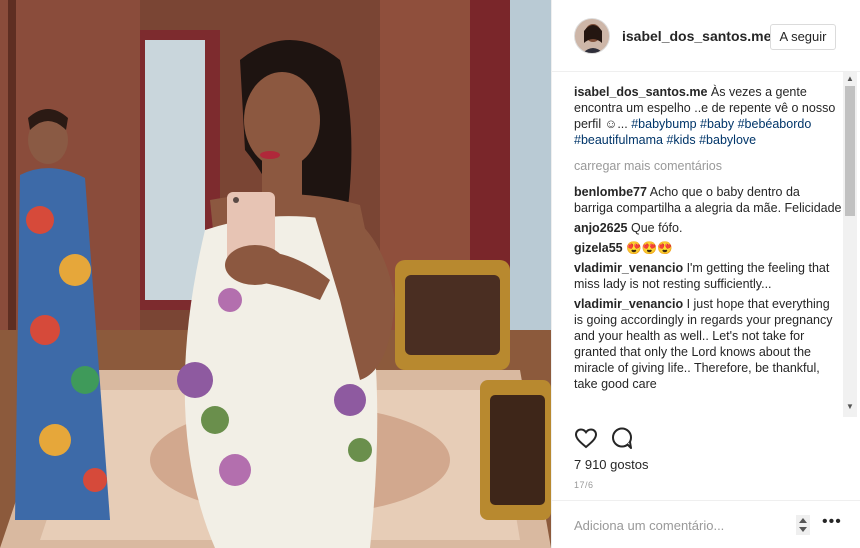 The width and height of the screenshot is (860, 548). I want to click on post-header: isabel_dos_santos.me A seguir, so click(706, 36).